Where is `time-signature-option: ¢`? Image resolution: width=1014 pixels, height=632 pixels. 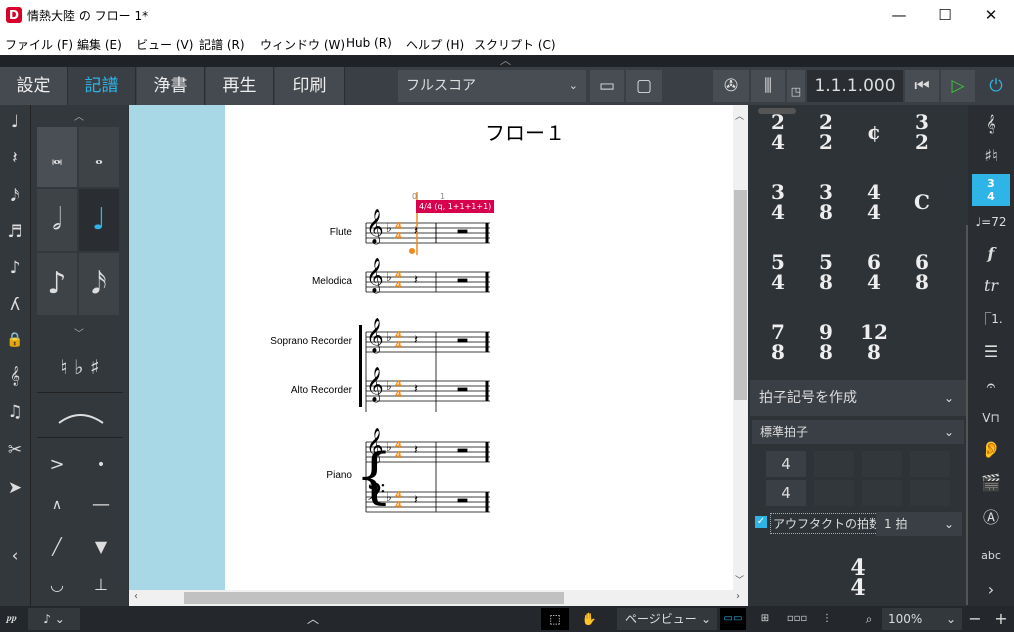 time-signature-option: ¢ is located at coordinates (874, 132).